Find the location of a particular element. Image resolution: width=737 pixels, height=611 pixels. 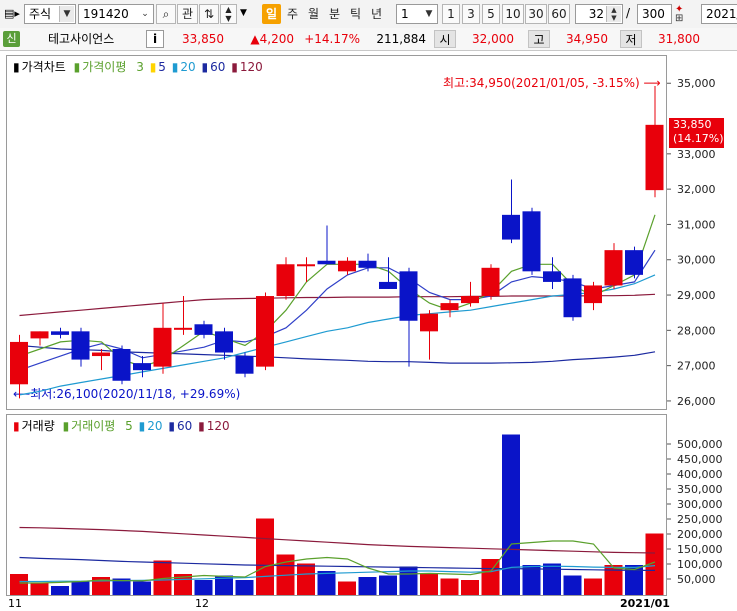

period-tab: 틱 is located at coordinates (355, 14).